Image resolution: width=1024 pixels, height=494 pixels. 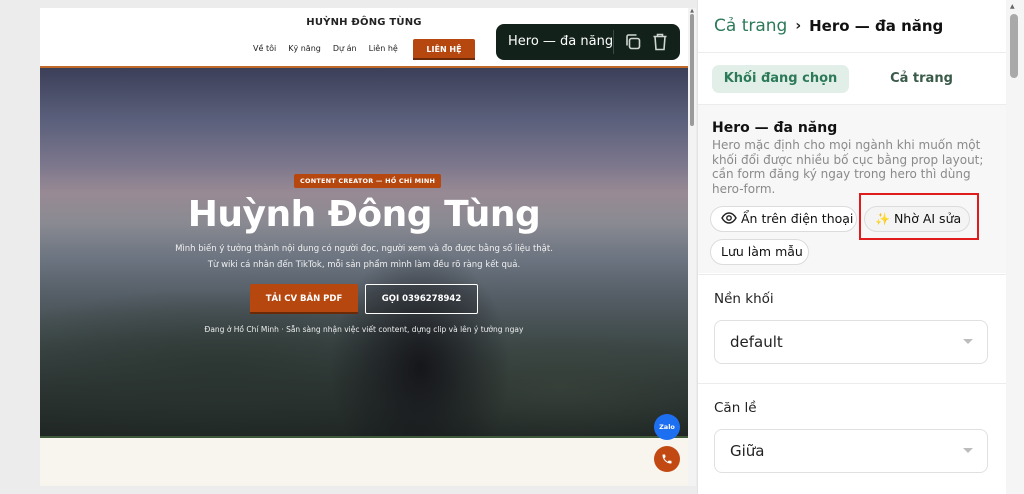 What do you see at coordinates (364, 462) in the screenshot?
I see `next-section` at bounding box center [364, 462].